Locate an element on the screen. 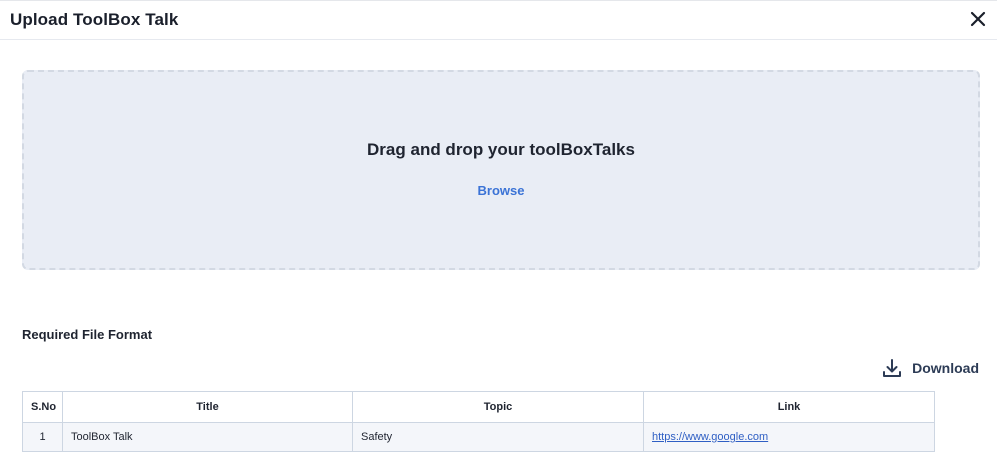 Image resolution: width=997 pixels, height=467 pixels. column-header-sno: S.No is located at coordinates (42, 407).